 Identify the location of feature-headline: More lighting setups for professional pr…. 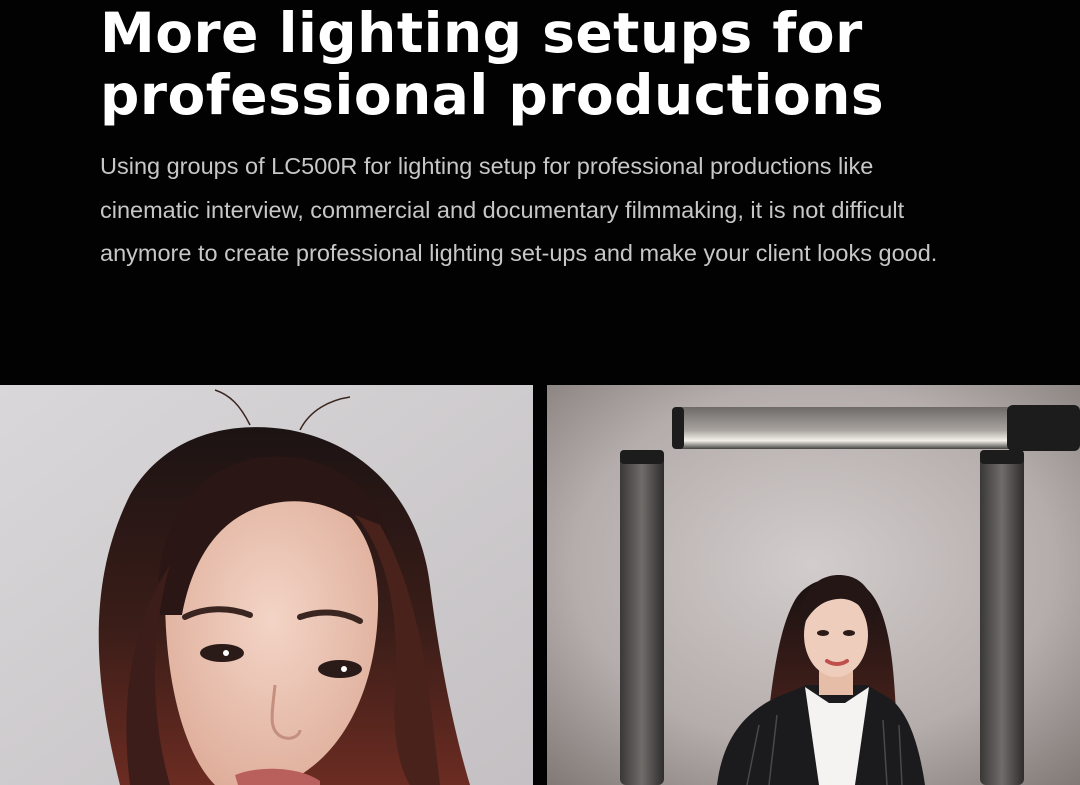
(540, 64).